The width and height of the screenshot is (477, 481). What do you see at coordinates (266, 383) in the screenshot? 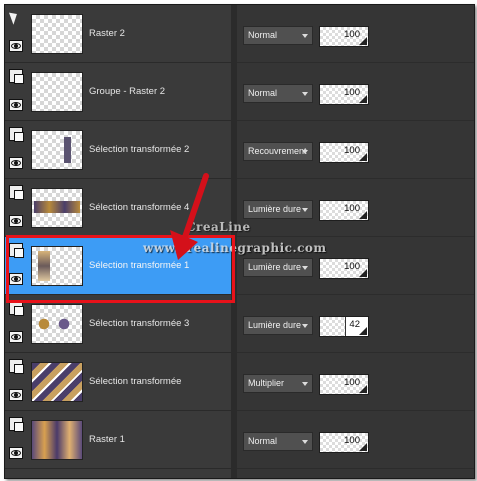
I see `blend-mode-label: Multiplier` at bounding box center [266, 383].